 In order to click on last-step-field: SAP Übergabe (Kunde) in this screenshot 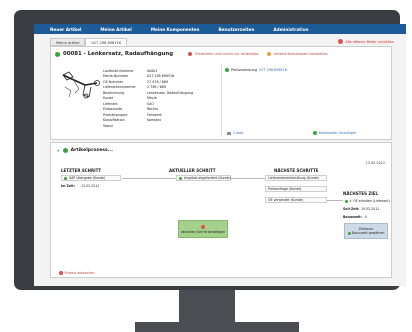, I will do `click(91, 178)`.